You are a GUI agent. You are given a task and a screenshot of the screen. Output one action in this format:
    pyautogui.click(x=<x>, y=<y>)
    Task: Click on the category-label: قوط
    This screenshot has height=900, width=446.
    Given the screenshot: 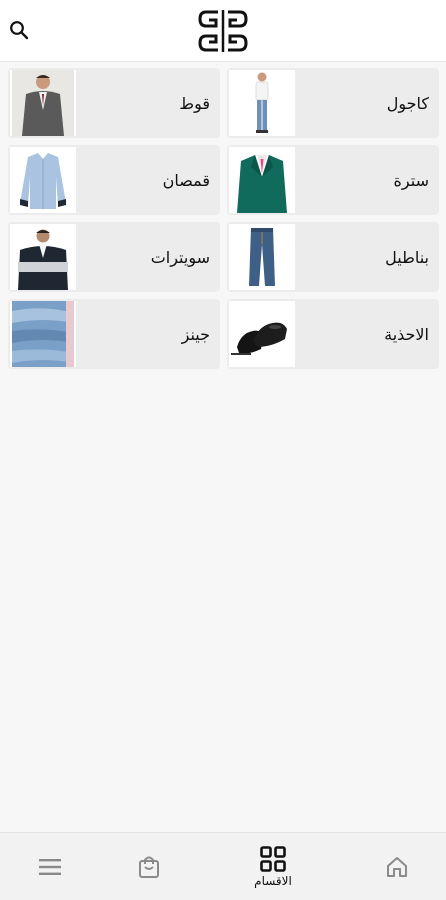 What is the action you would take?
    pyautogui.click(x=194, y=103)
    